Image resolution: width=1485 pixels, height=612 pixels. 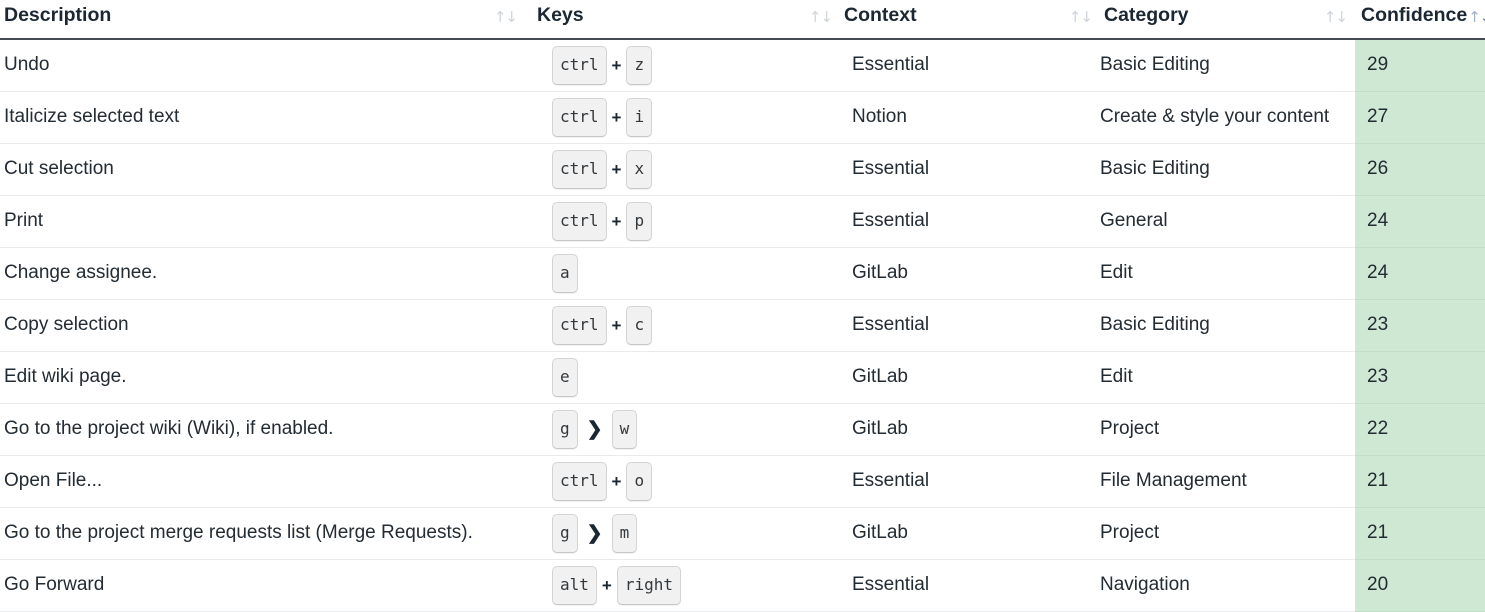 I want to click on key-combination: ctrl + c, so click(x=685, y=325).